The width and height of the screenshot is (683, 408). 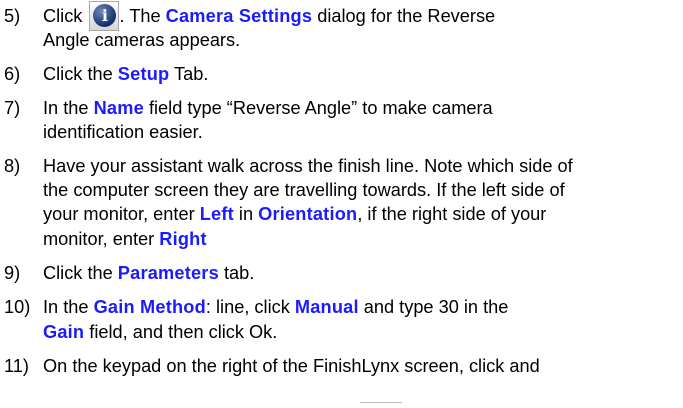 What do you see at coordinates (64, 332) in the screenshot?
I see `ui-term: Gain` at bounding box center [64, 332].